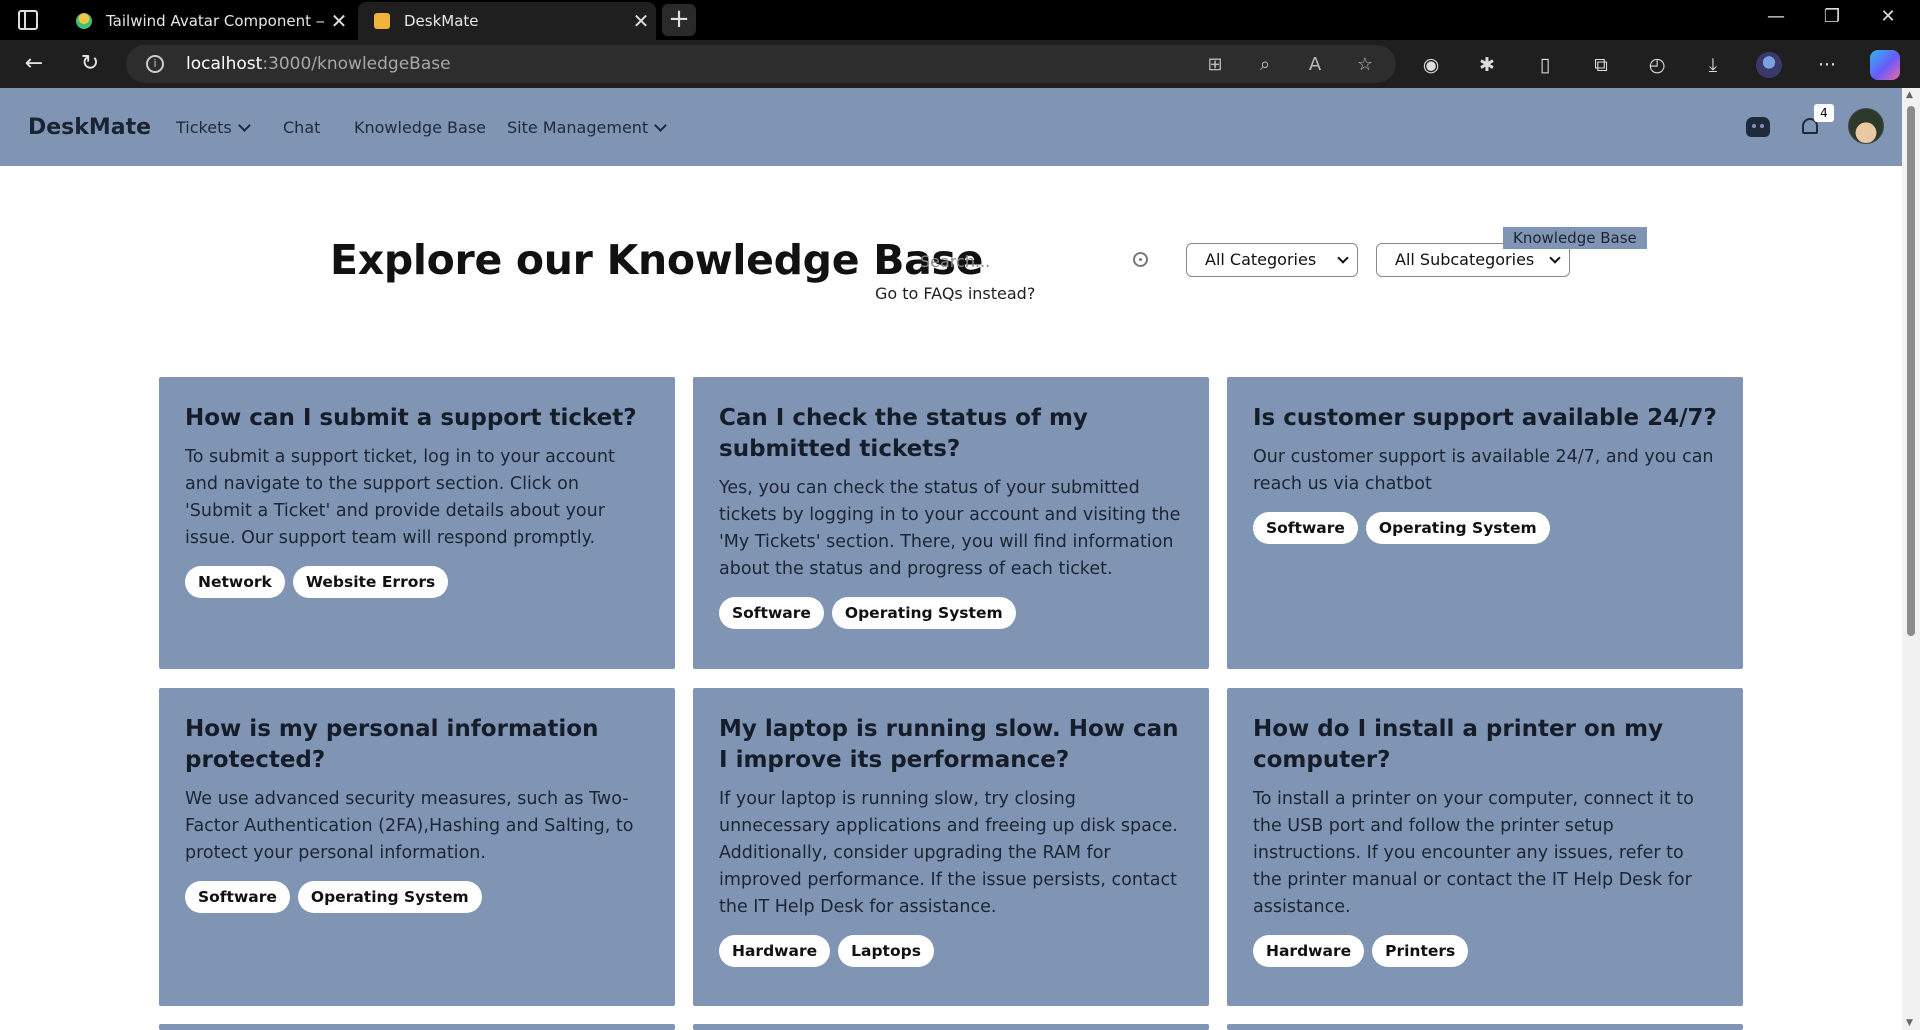 This screenshot has height=1030, width=1920. Describe the element at coordinates (1028, 261) in the screenshot. I see `search-input` at that location.